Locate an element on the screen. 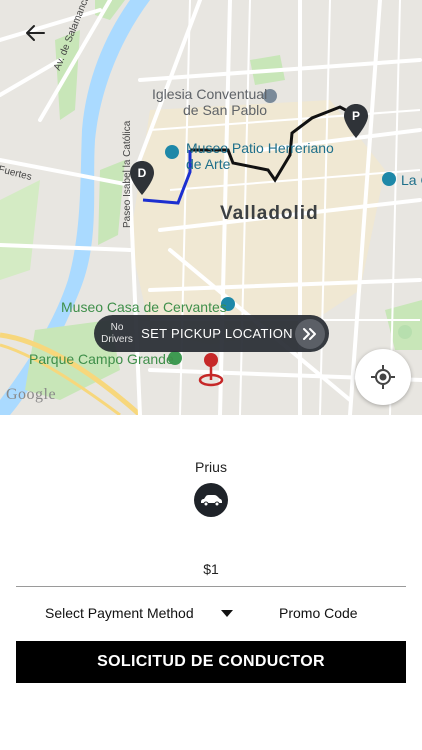 This screenshot has width=422, height=750. back-arrow-icon is located at coordinates (35, 33).